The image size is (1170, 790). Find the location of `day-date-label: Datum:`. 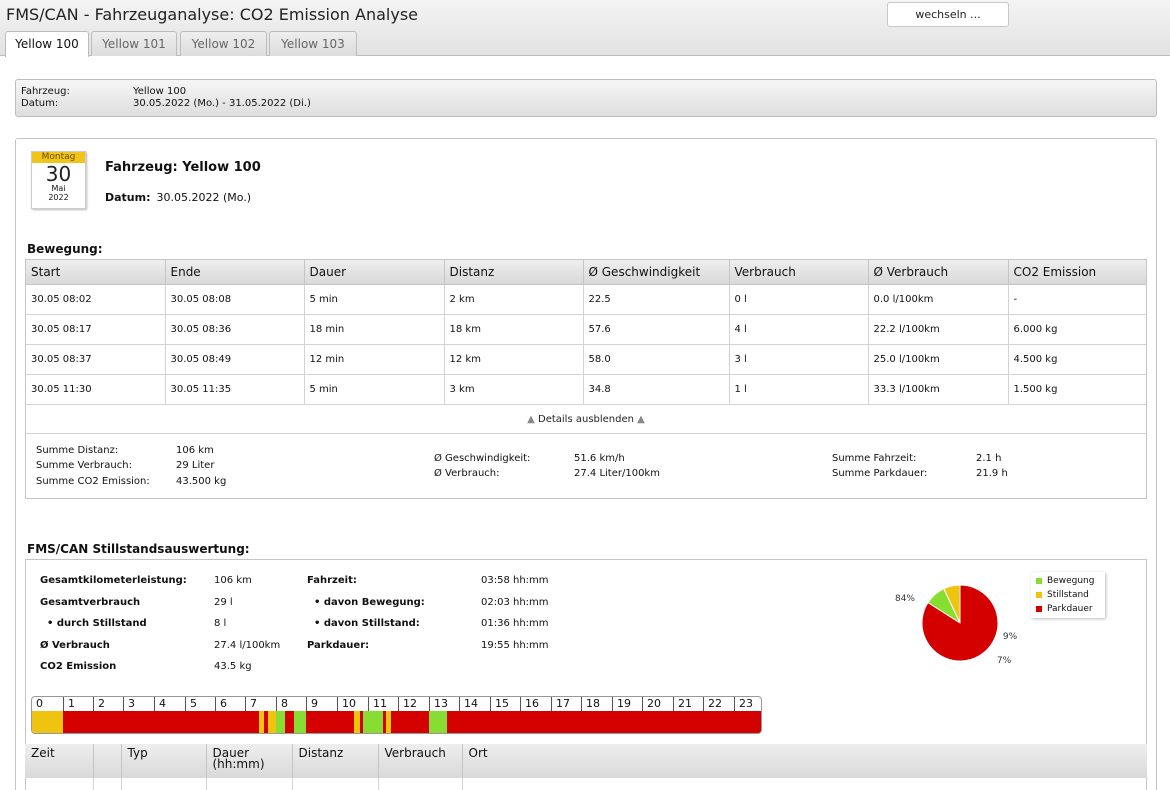

day-date-label: Datum: is located at coordinates (128, 197).